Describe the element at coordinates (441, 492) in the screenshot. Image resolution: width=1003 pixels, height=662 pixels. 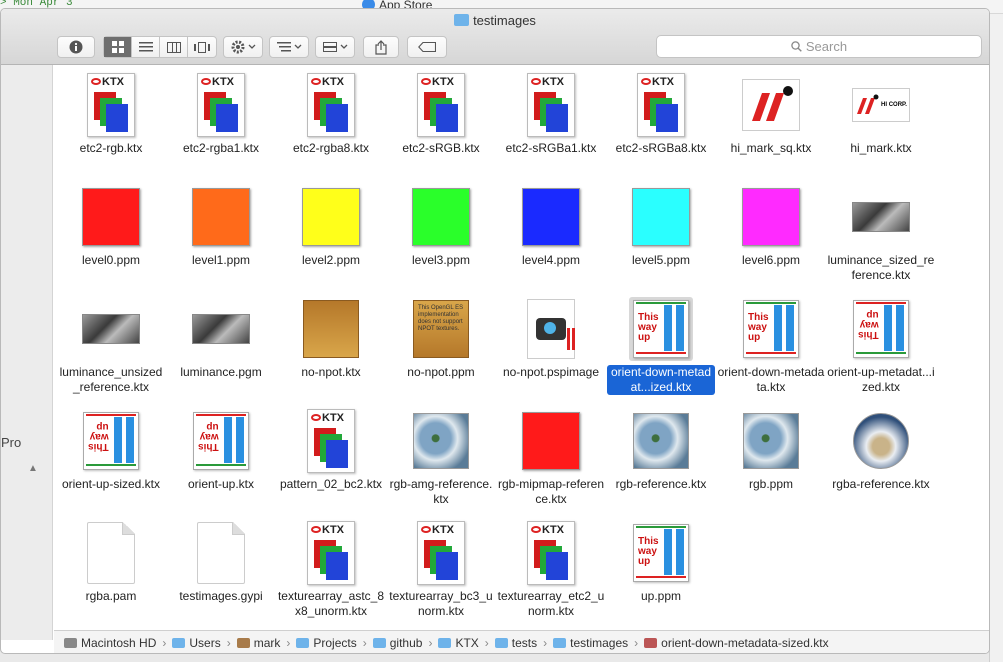
I see `file-name-label: rgb-amg-reference.ktx` at that location.